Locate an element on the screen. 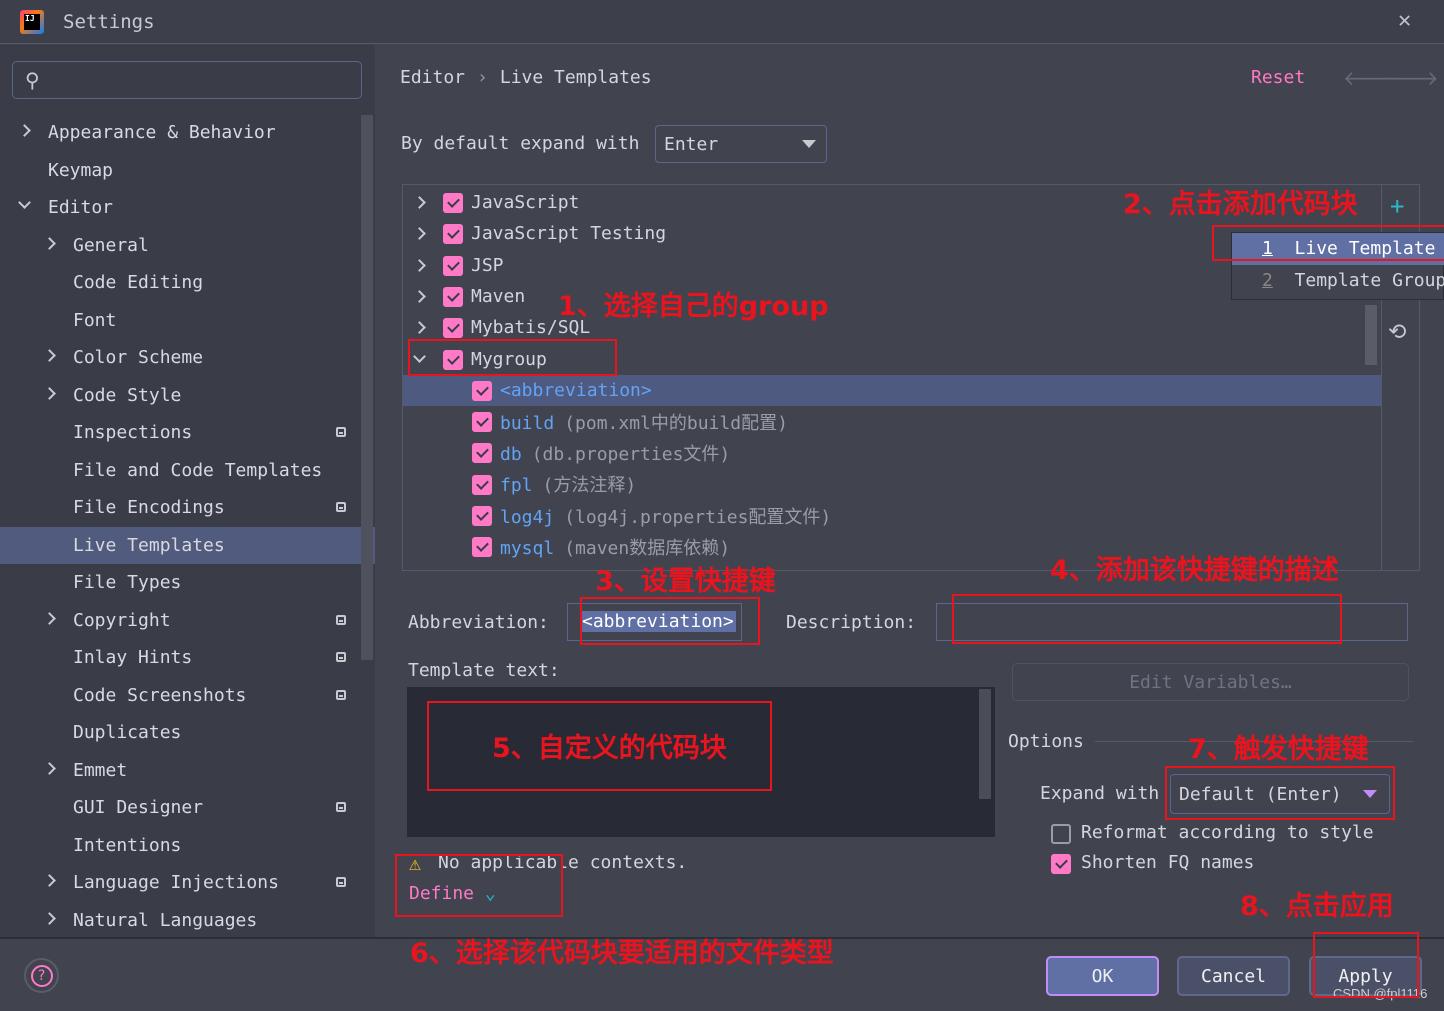 The image size is (1444, 1011). template-row: fpl (方法注释) is located at coordinates (892, 484).